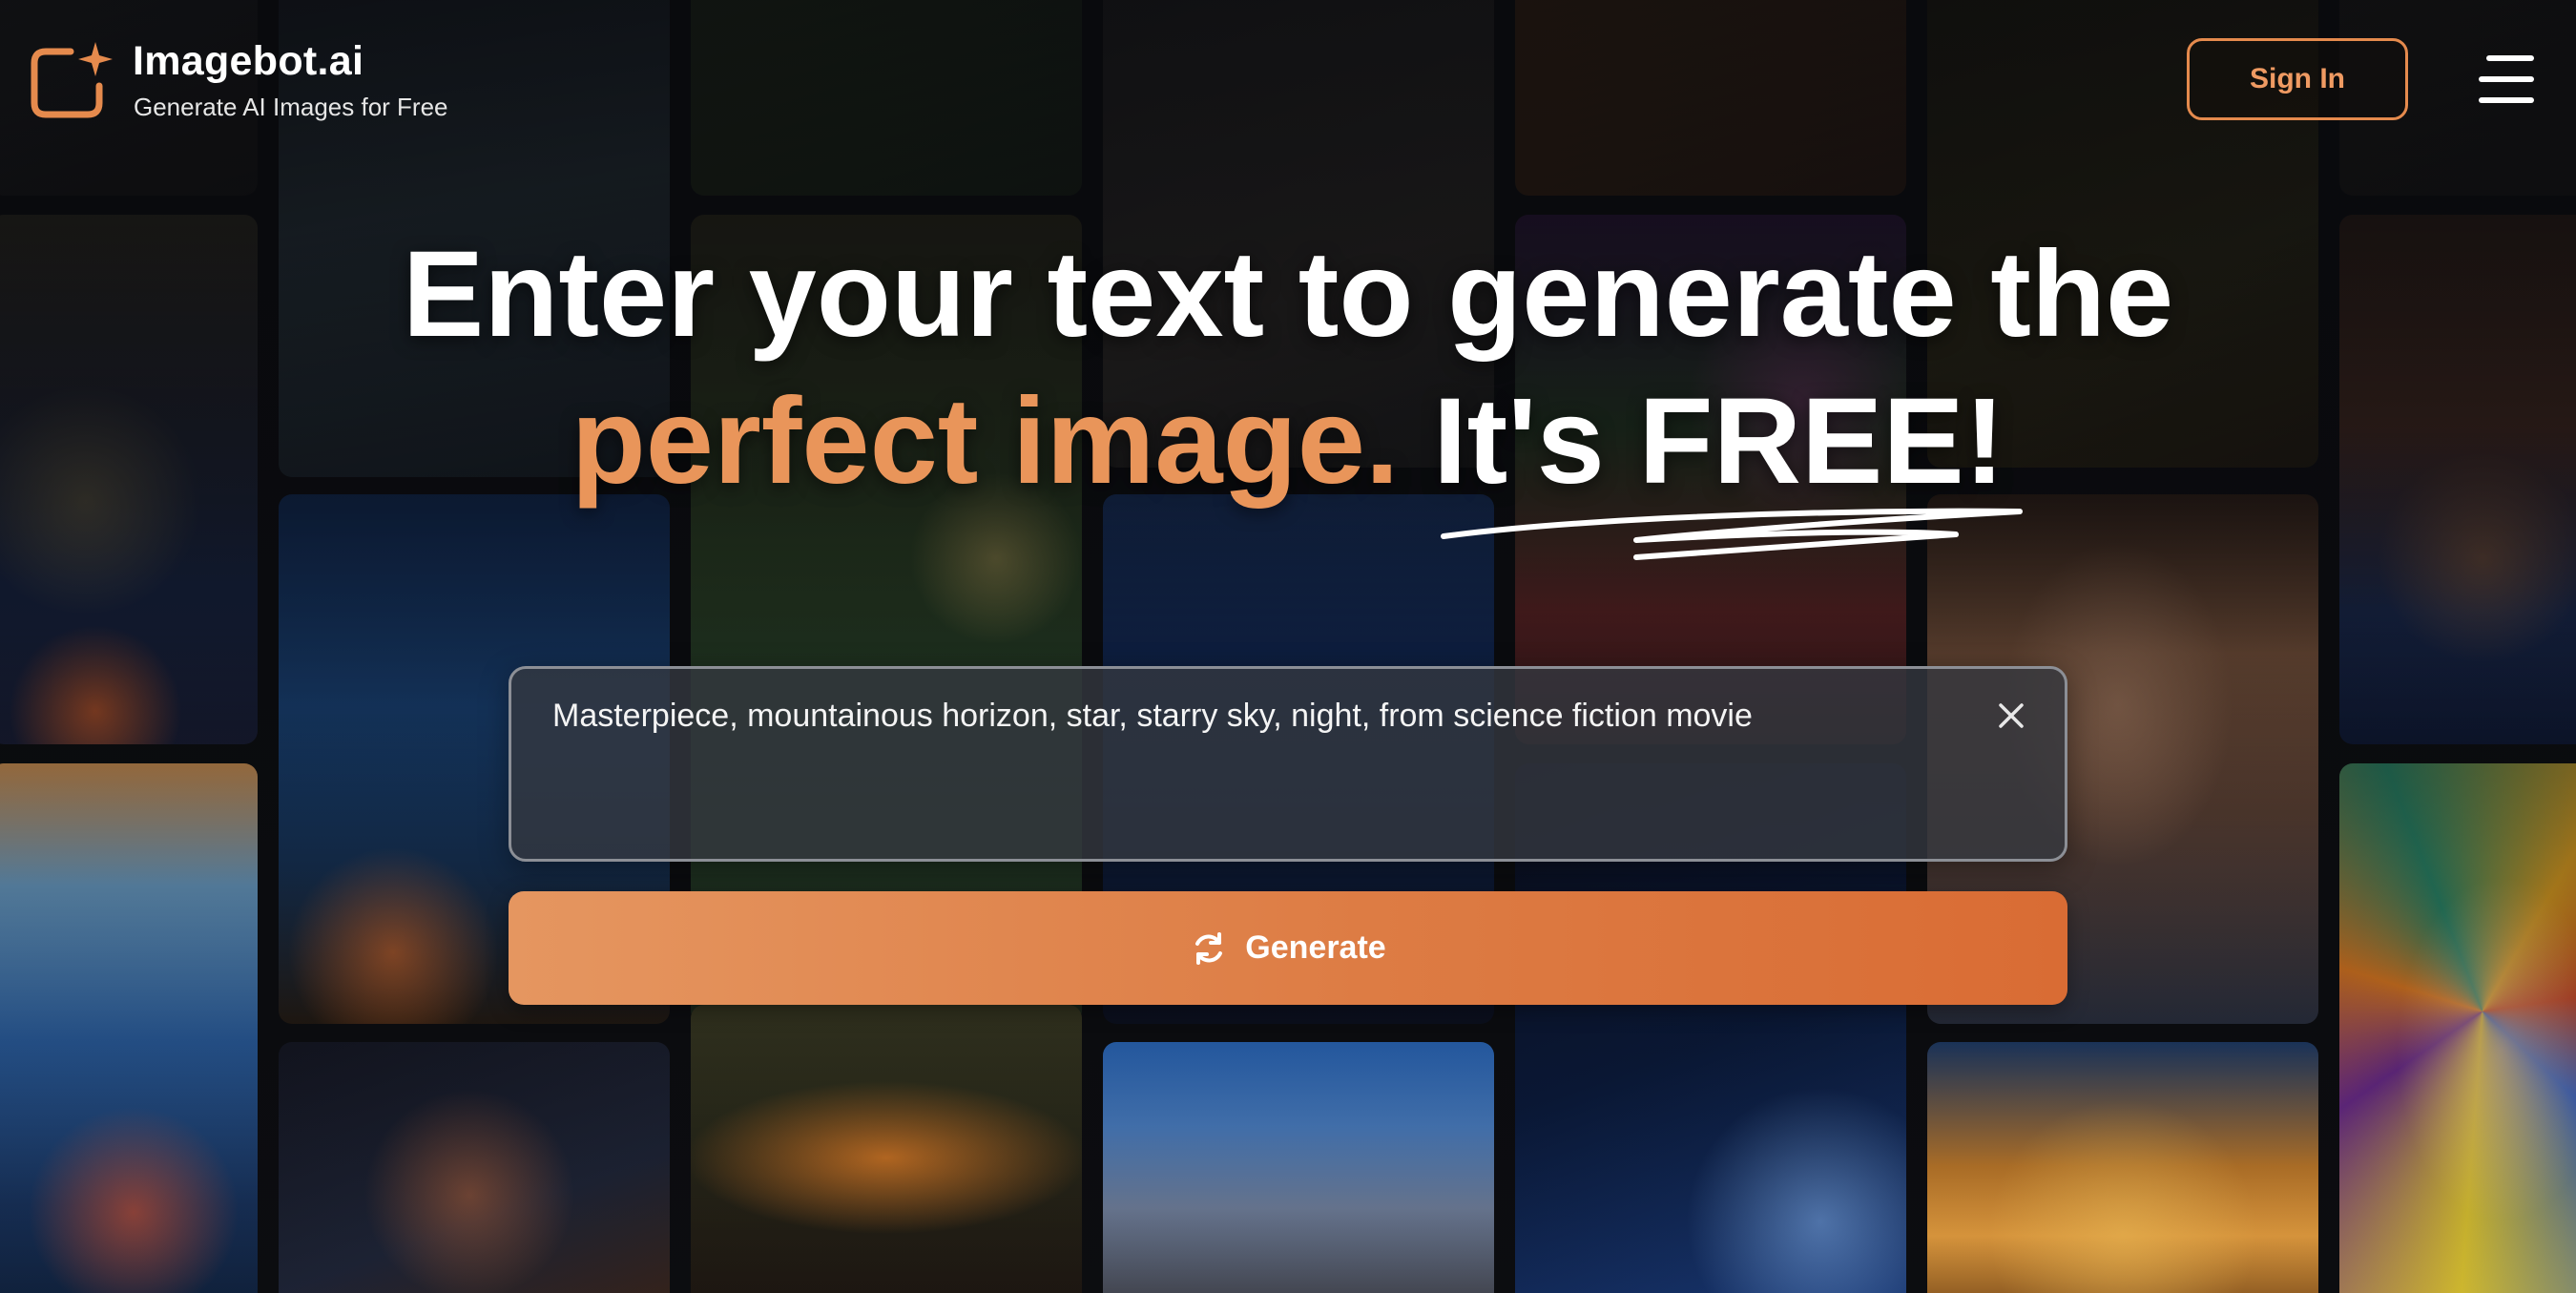 The width and height of the screenshot is (2576, 1293). Describe the element at coordinates (2011, 715) in the screenshot. I see `close-icon` at that location.